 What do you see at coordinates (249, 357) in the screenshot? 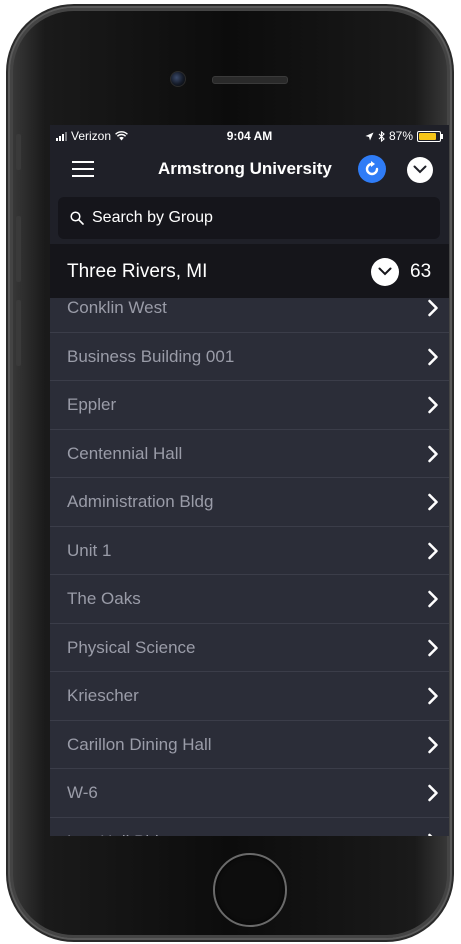
I see `list-item: Business Building 001` at bounding box center [249, 357].